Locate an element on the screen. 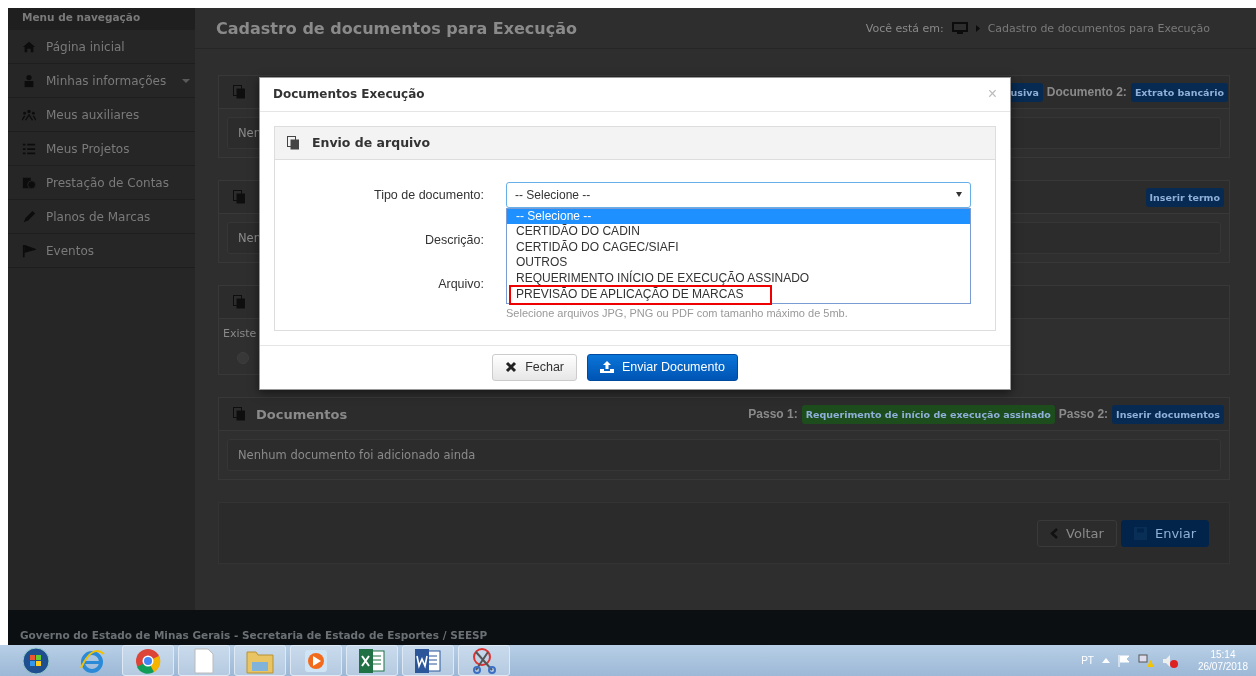  chevron-left-icon is located at coordinates (1054, 533).